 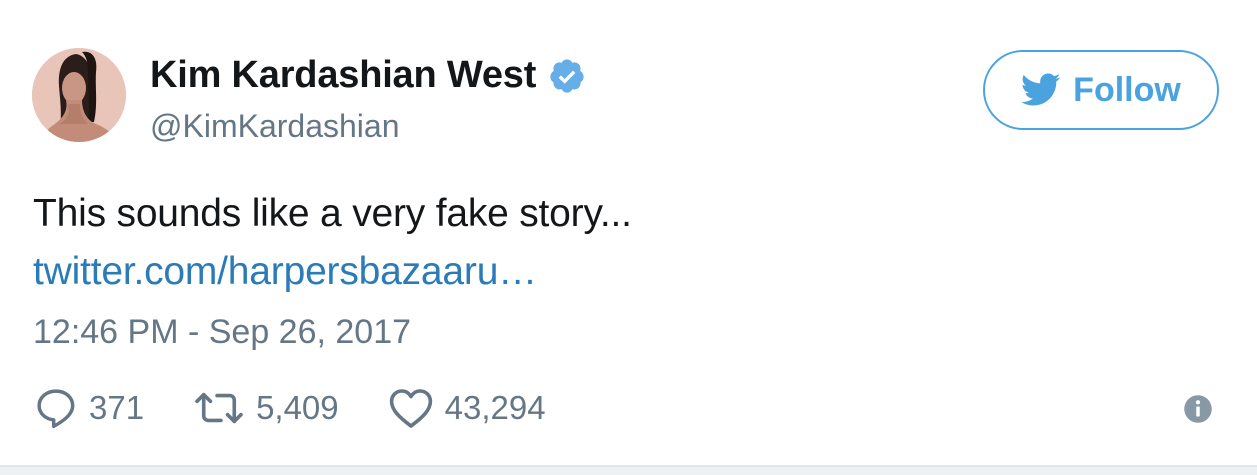 I want to click on avatar, so click(x=79, y=95).